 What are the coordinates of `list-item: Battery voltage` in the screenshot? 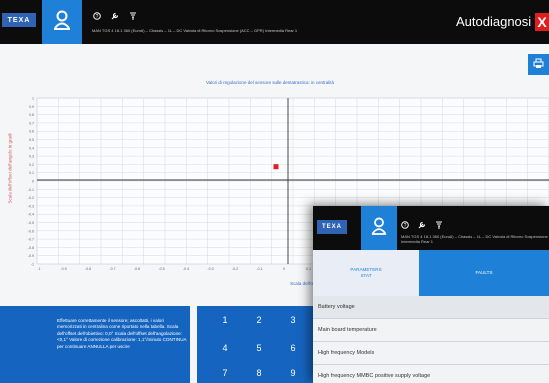 It's located at (431, 307).